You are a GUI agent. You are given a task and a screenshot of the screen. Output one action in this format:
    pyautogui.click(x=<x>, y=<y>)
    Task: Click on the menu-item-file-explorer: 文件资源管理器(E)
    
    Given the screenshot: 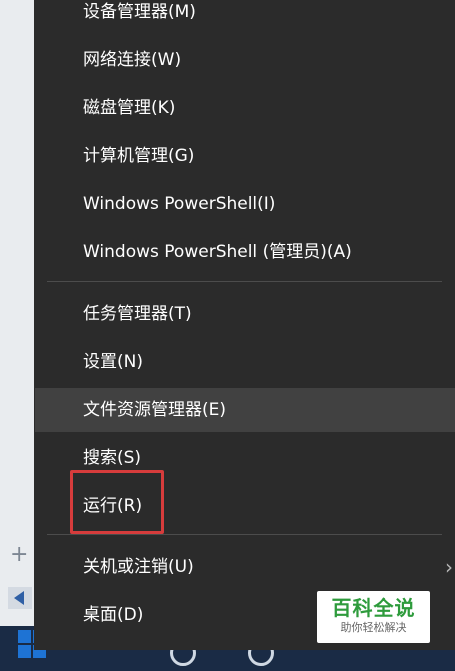 What is the action you would take?
    pyautogui.click(x=245, y=410)
    